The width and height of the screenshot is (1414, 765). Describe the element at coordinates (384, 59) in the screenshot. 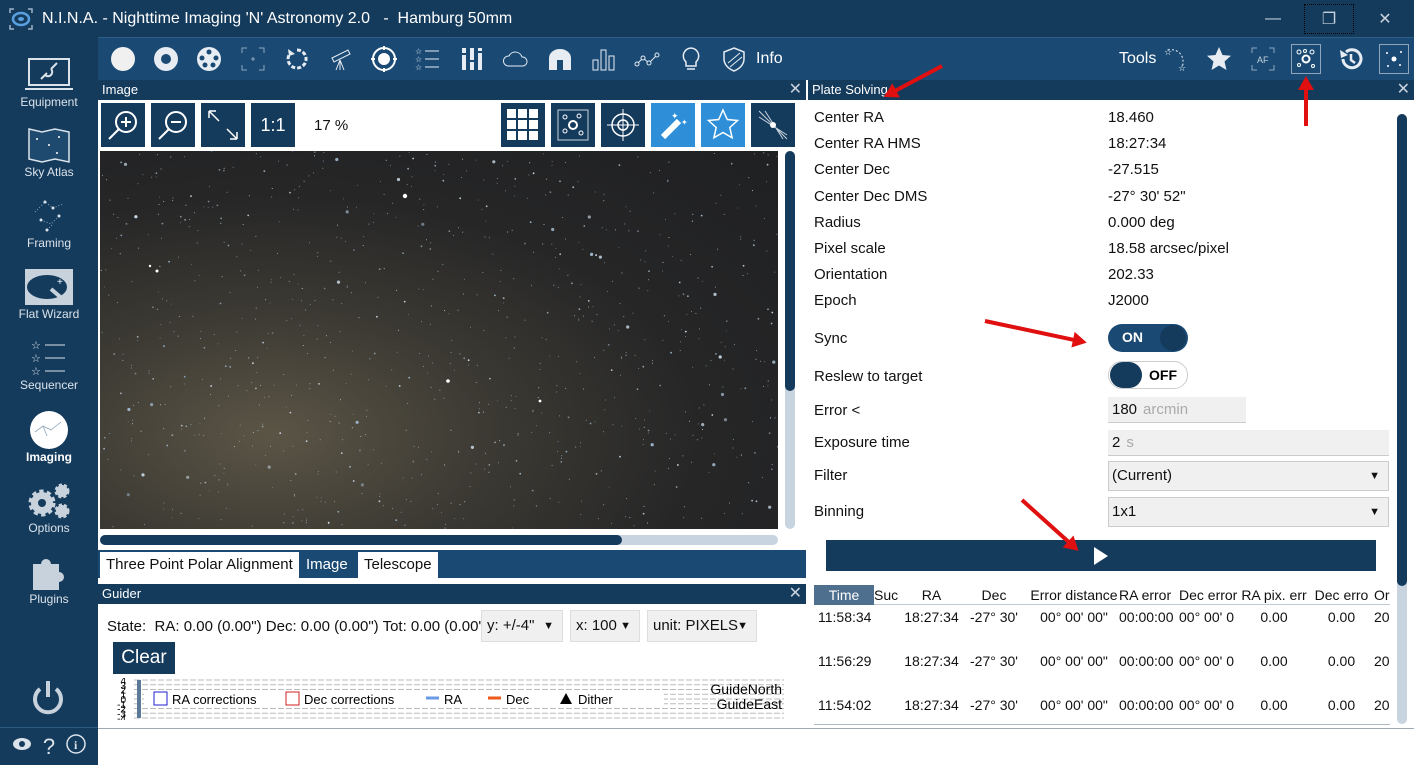

I see `guider-target-icon` at that location.